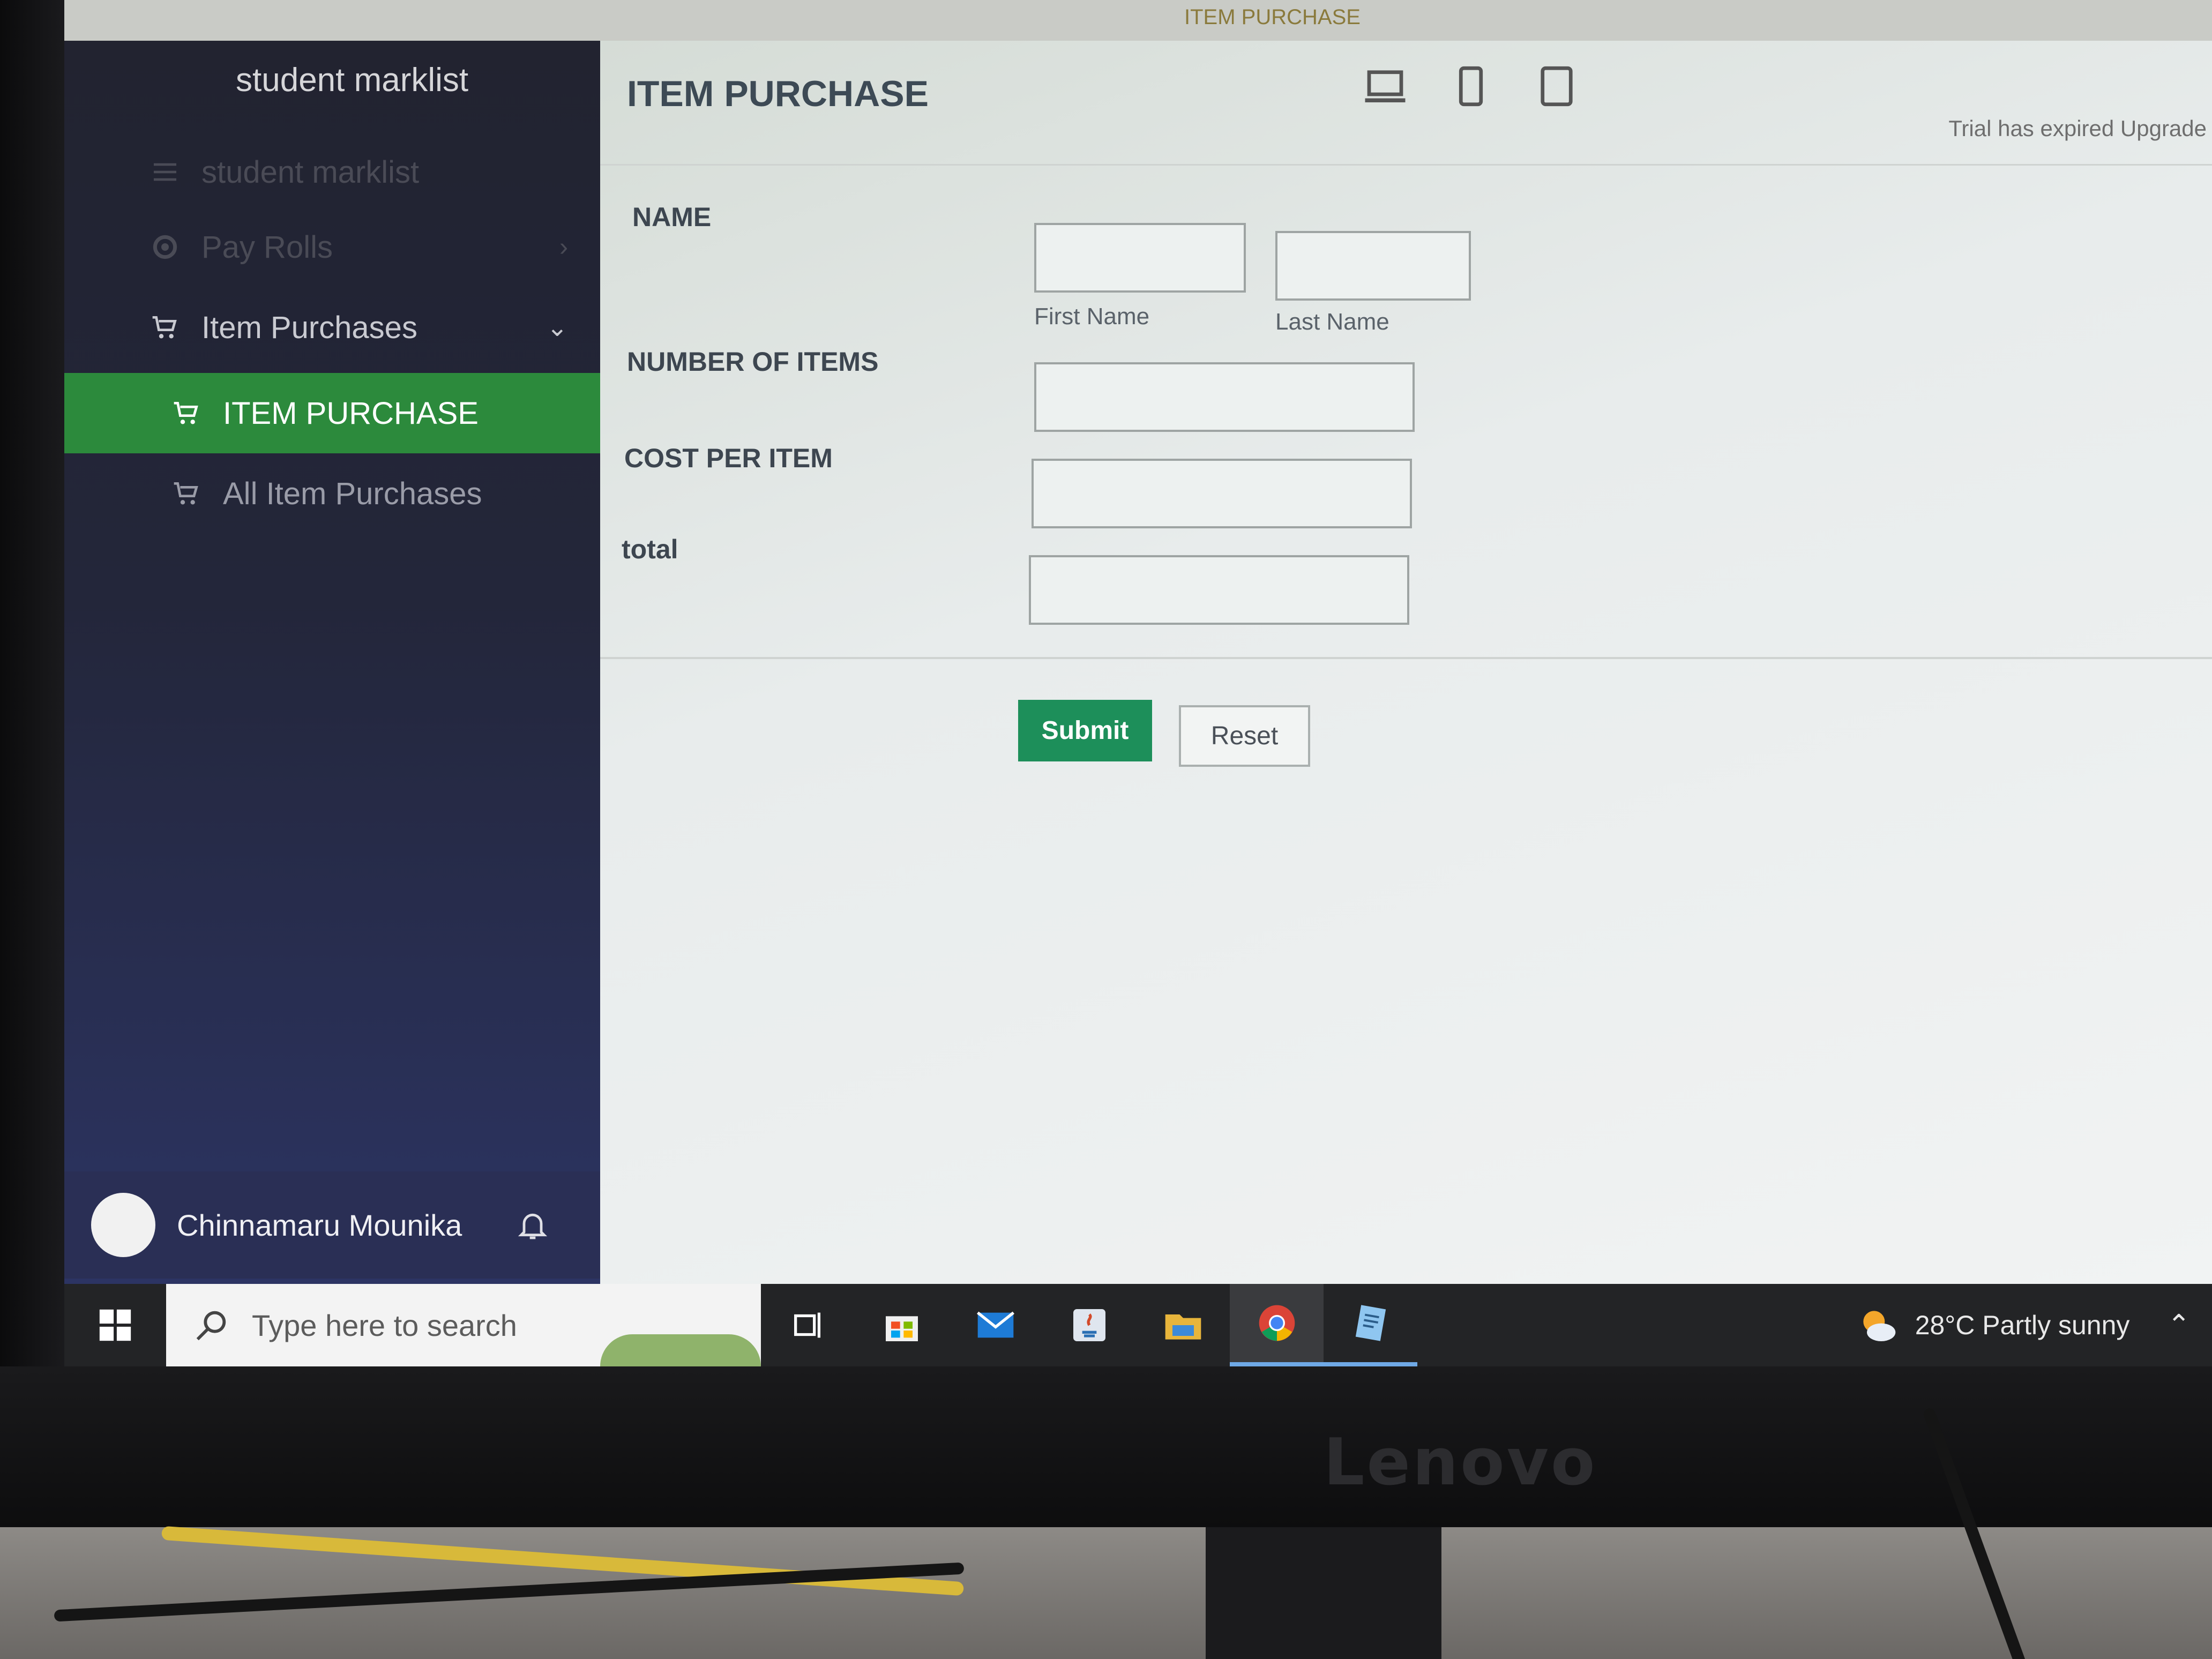 The width and height of the screenshot is (2212, 1659). Describe the element at coordinates (37, 707) in the screenshot. I see `monitor-bezel-left` at that location.